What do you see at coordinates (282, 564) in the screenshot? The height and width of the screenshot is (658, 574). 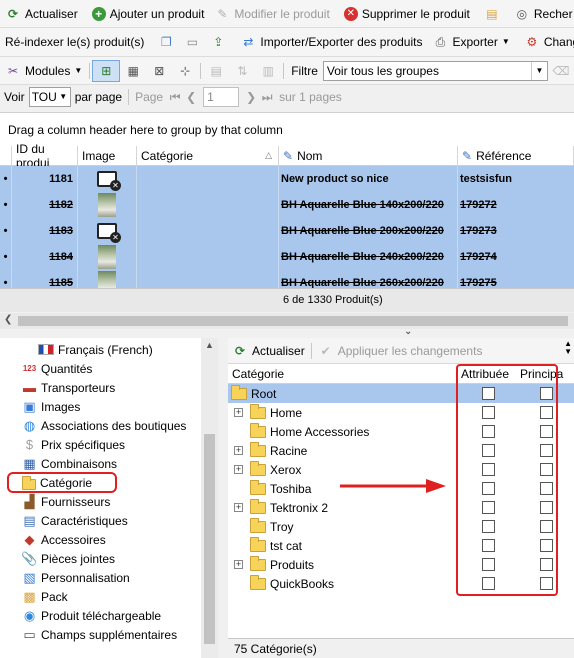 I see `category-item: Produits` at bounding box center [282, 564].